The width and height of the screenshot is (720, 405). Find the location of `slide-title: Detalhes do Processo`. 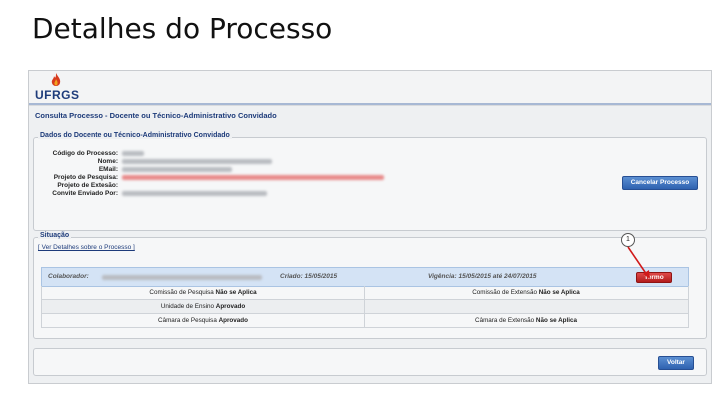

slide-title: Detalhes do Processo is located at coordinates (182, 28).